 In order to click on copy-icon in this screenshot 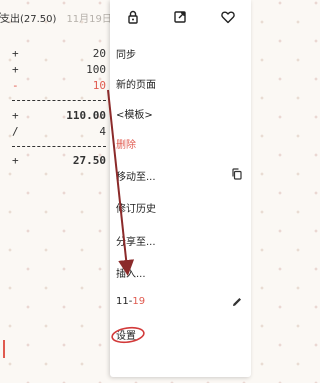, I will do `click(237, 174)`.